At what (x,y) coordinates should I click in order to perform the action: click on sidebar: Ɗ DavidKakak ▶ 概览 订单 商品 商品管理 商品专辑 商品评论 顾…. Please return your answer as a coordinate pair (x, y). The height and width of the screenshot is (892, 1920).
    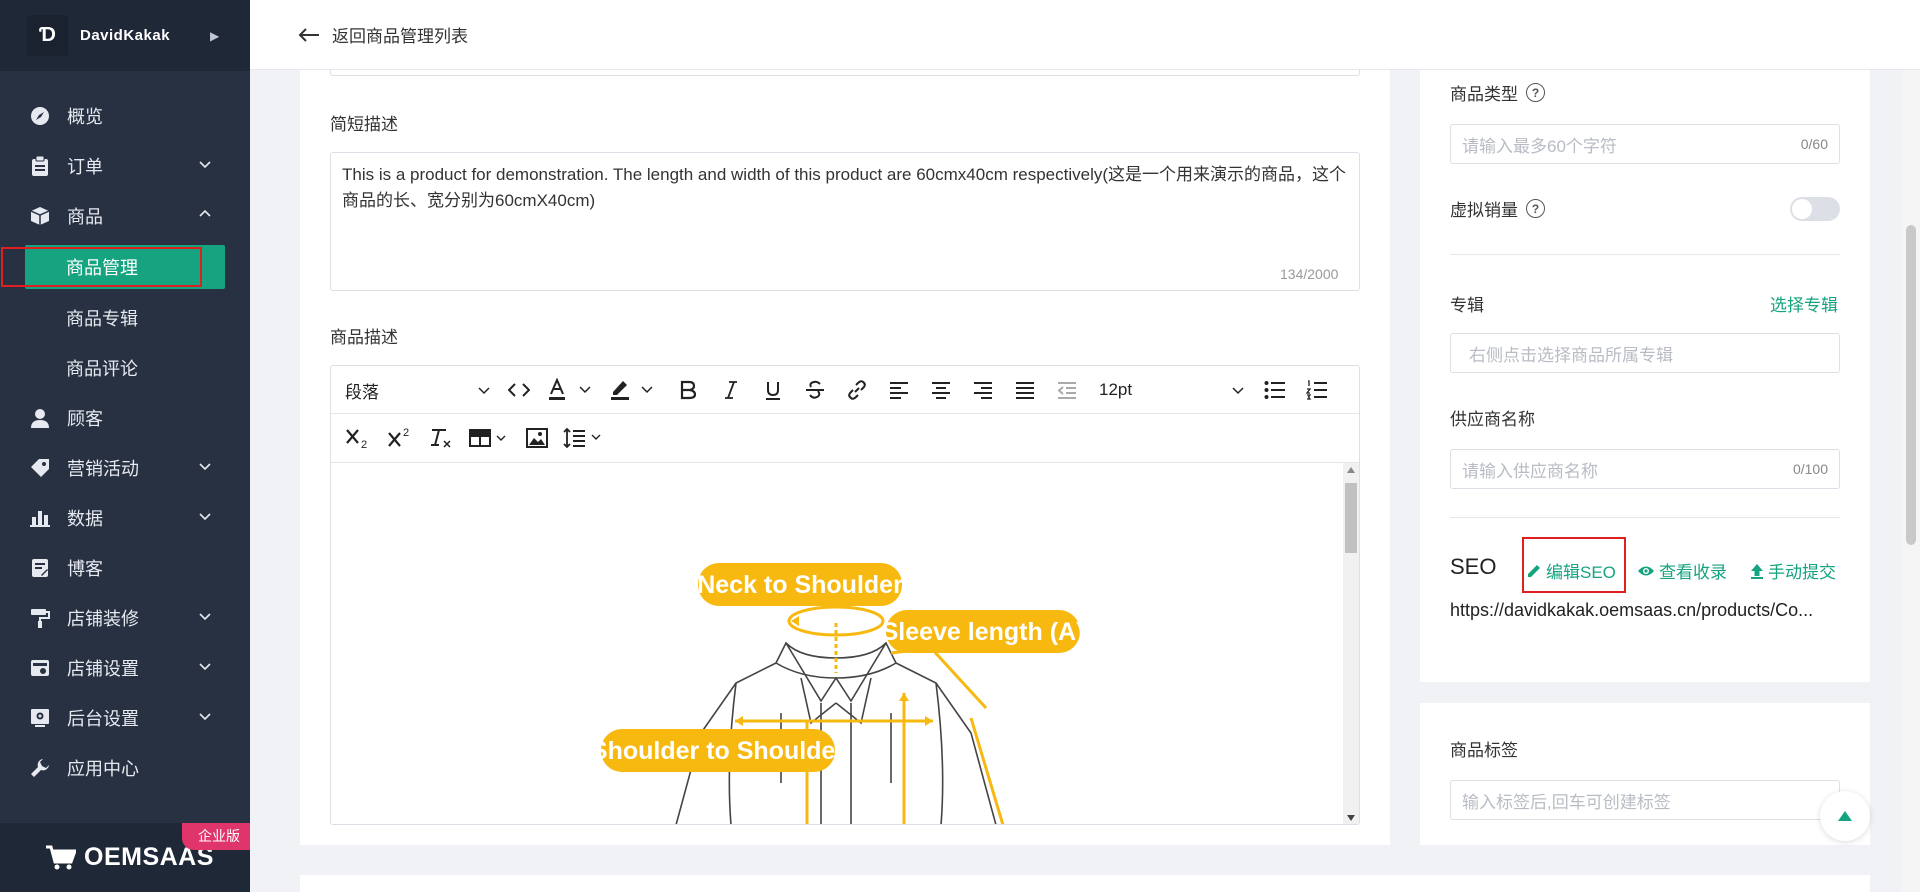
    Looking at the image, I should click on (125, 446).